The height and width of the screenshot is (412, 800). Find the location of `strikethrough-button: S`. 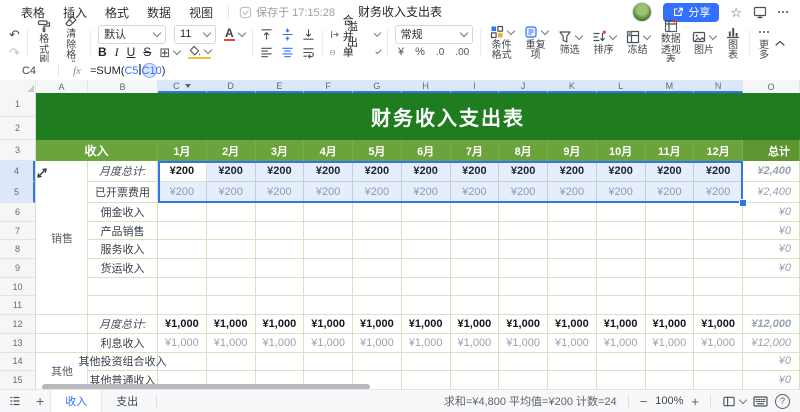

strikethrough-button: S is located at coordinates (147, 52).